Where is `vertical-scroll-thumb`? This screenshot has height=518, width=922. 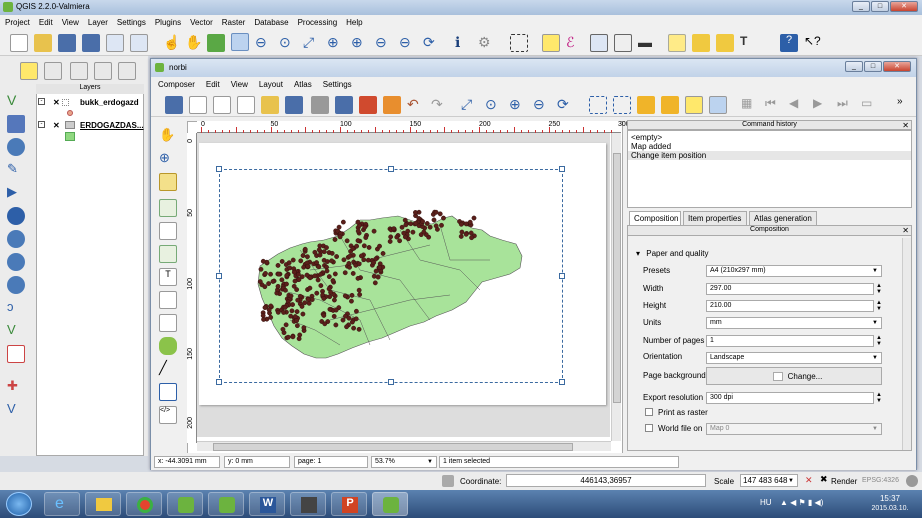 vertical-scroll-thumb is located at coordinates (617, 278).